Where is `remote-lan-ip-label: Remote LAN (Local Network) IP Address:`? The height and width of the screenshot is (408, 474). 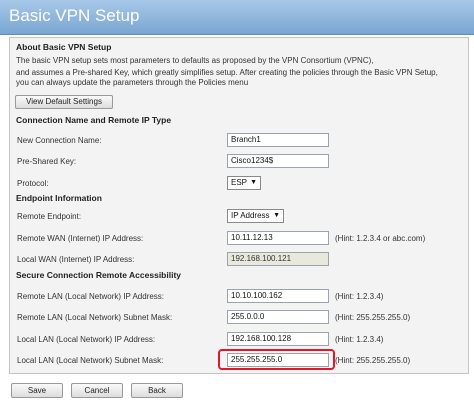
remote-lan-ip-label: Remote LAN (Local Network) IP Address: is located at coordinates (91, 296).